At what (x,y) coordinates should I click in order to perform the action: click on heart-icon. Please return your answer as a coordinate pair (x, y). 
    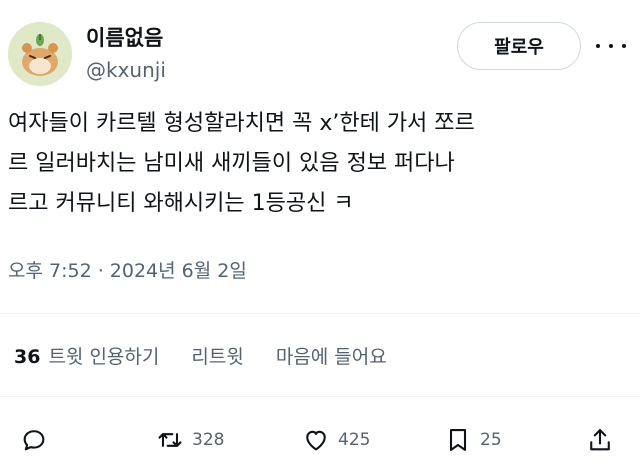
    Looking at the image, I should click on (316, 440).